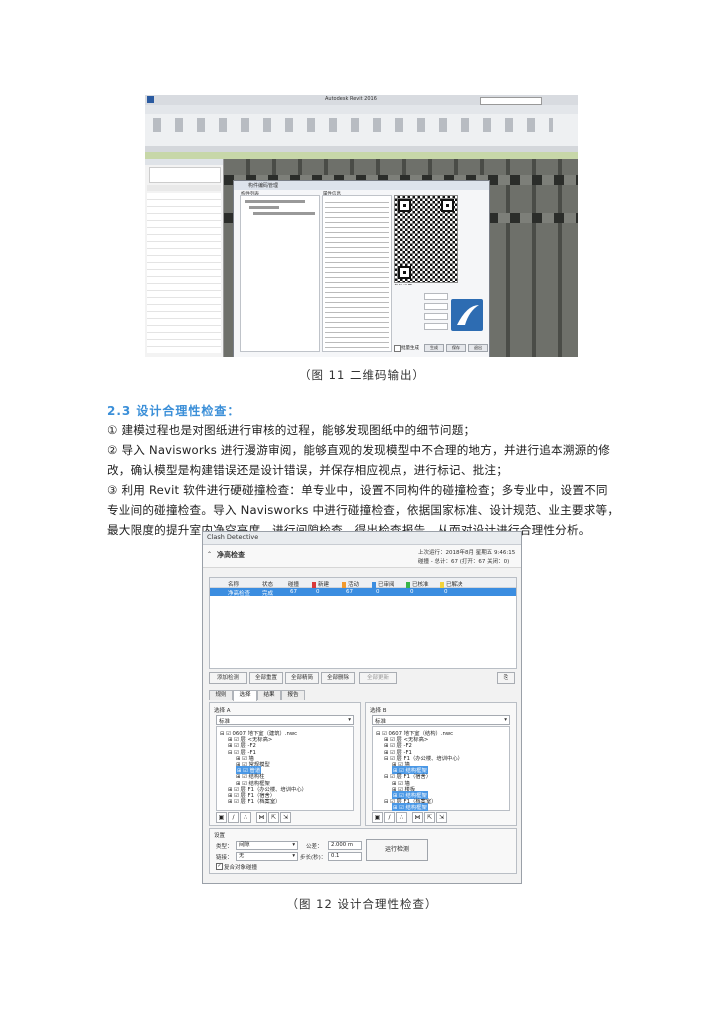  Describe the element at coordinates (383, 584) in the screenshot. I see `grid-header-reviewed: 已审阅` at that location.